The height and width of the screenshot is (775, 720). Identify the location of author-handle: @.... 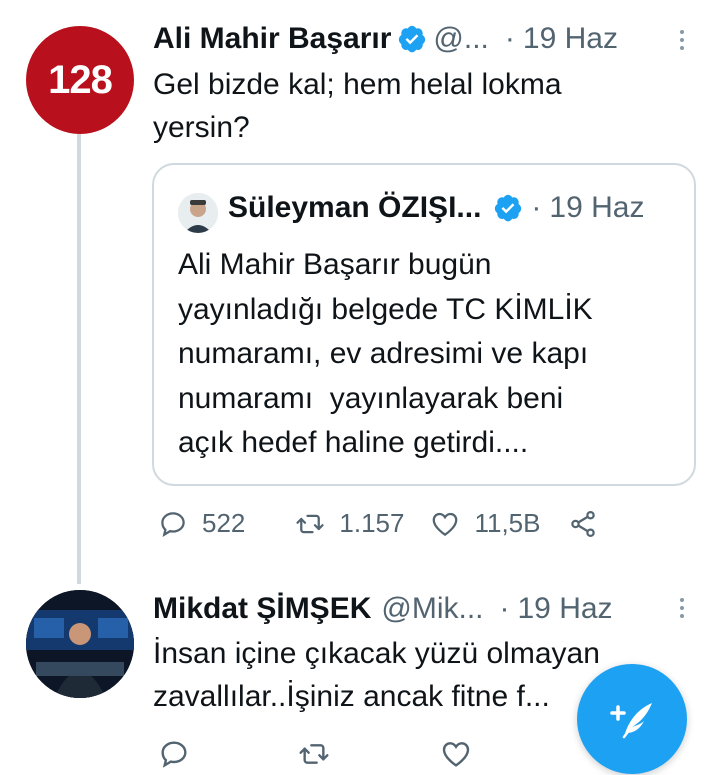
(460, 39).